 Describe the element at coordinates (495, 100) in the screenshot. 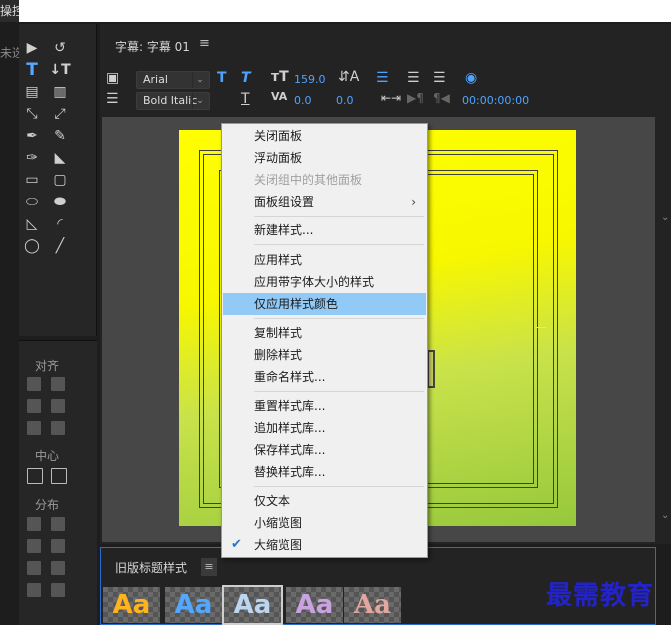

I see `timecode-value: 00:00:00:00` at that location.